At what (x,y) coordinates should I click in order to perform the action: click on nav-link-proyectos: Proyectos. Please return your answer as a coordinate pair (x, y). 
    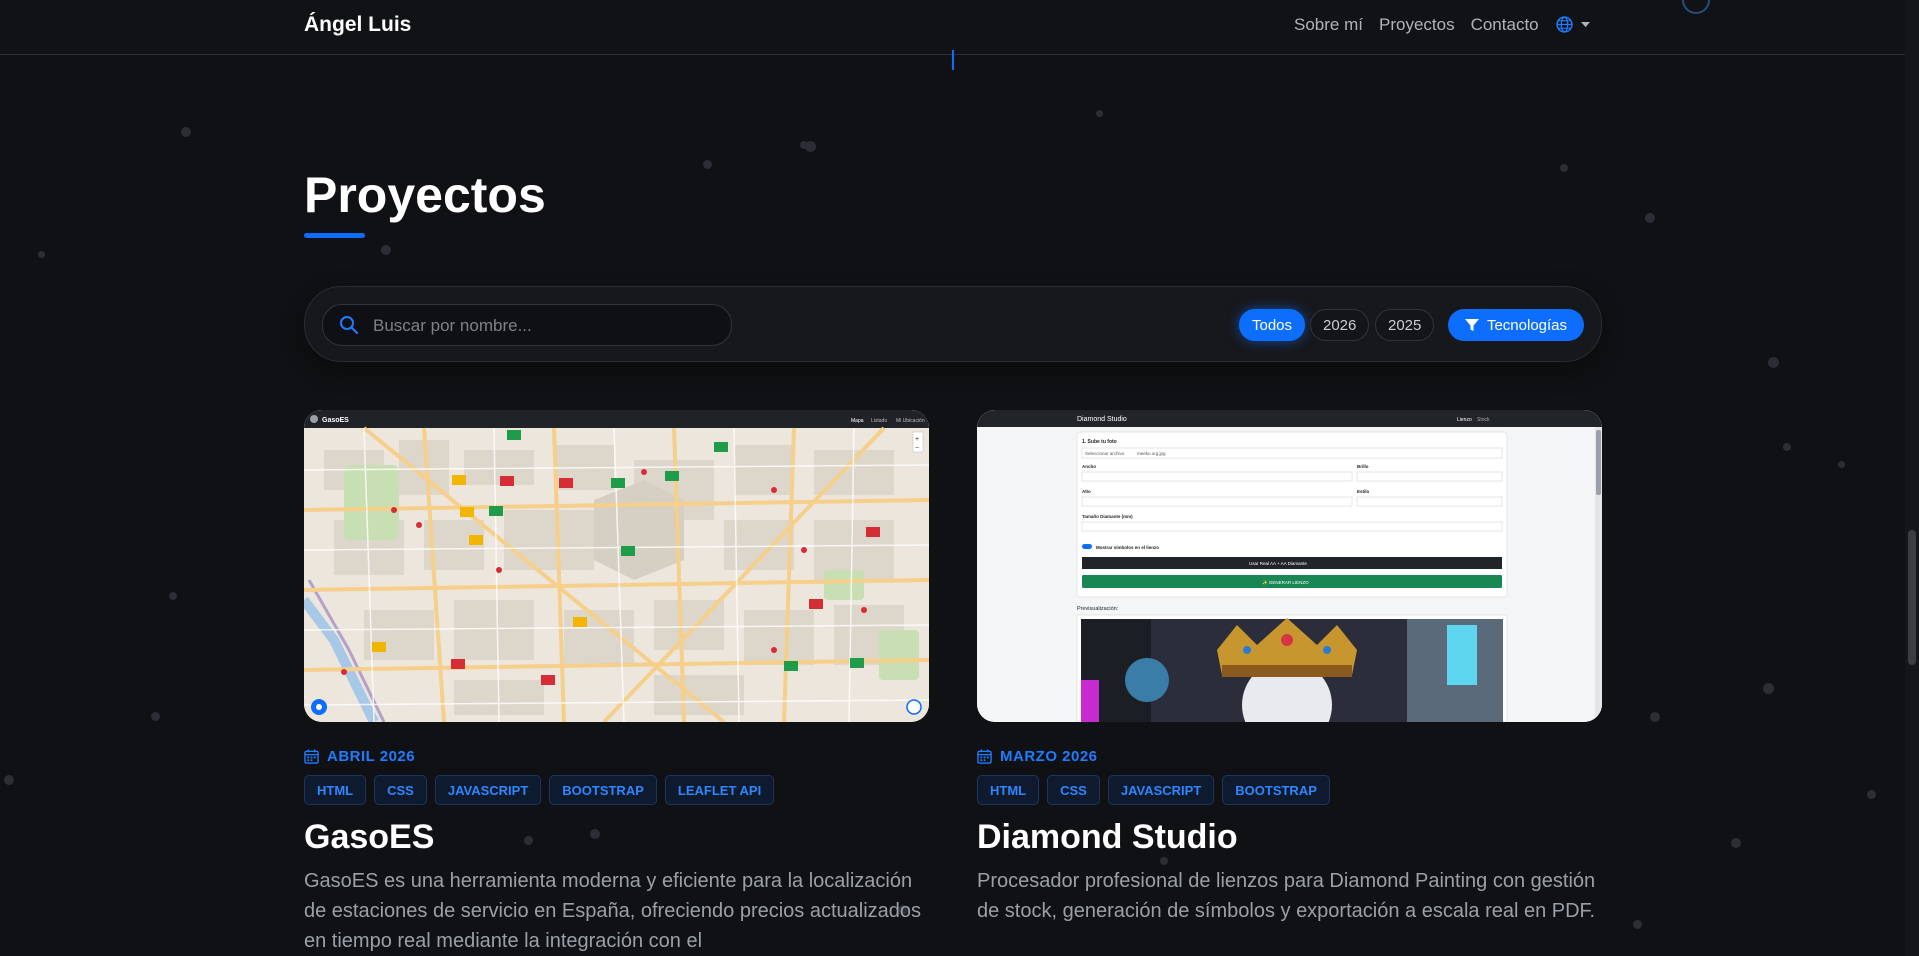
    Looking at the image, I should click on (1417, 25).